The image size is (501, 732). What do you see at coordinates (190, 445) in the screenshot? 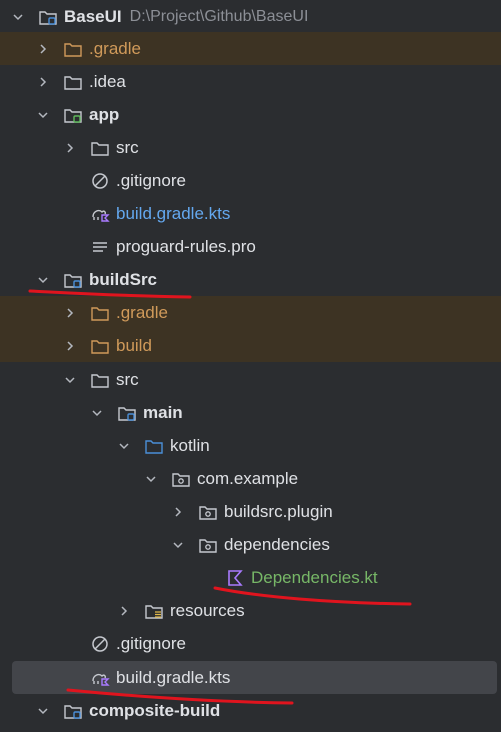
I see `tree-item-label: kotlin` at bounding box center [190, 445].